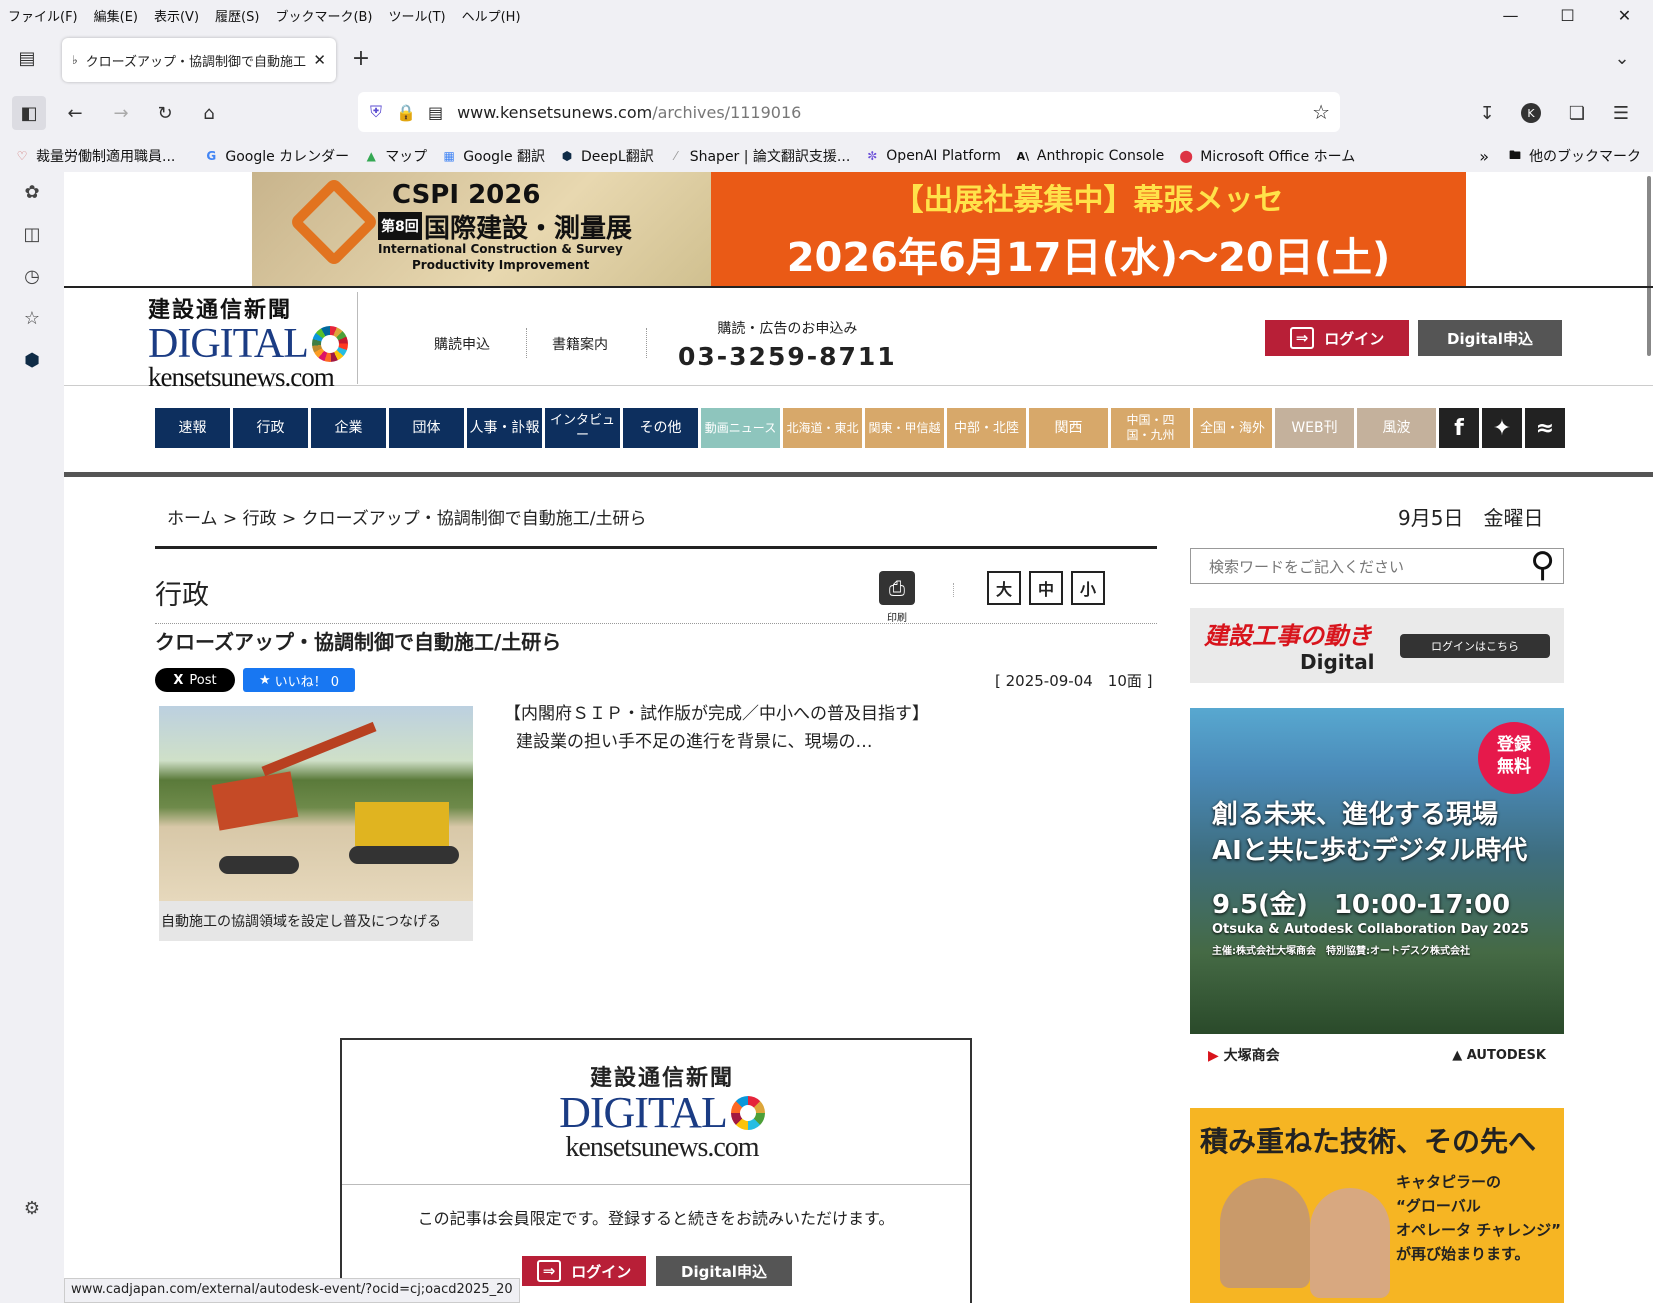 This screenshot has width=1653, height=1303. What do you see at coordinates (724, 1271) in the screenshot?
I see `members-digital-button: Digital申込` at bounding box center [724, 1271].